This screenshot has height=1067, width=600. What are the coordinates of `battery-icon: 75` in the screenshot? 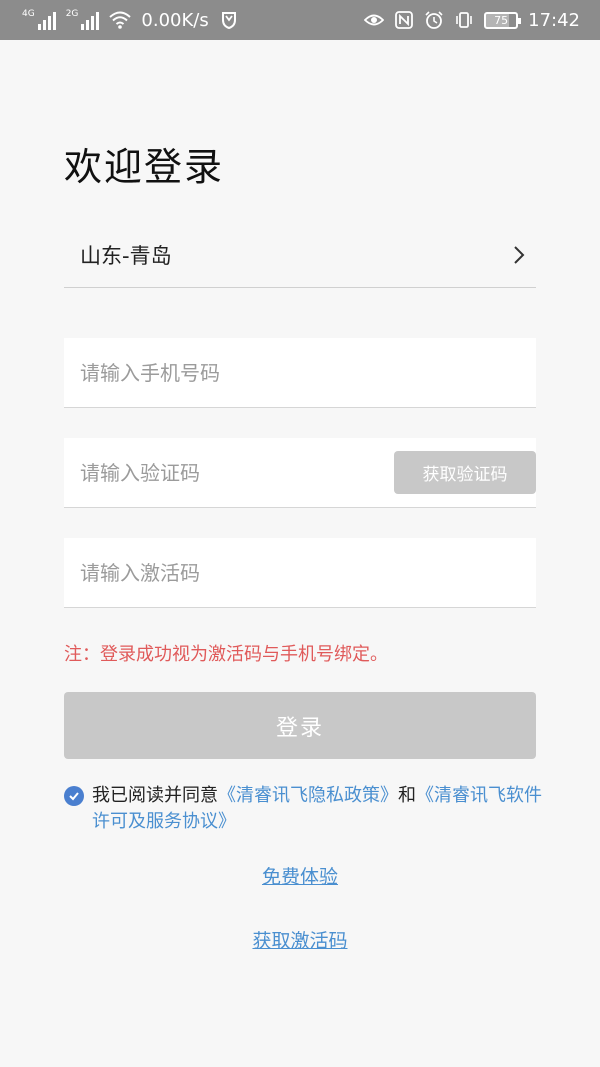 It's located at (503, 20).